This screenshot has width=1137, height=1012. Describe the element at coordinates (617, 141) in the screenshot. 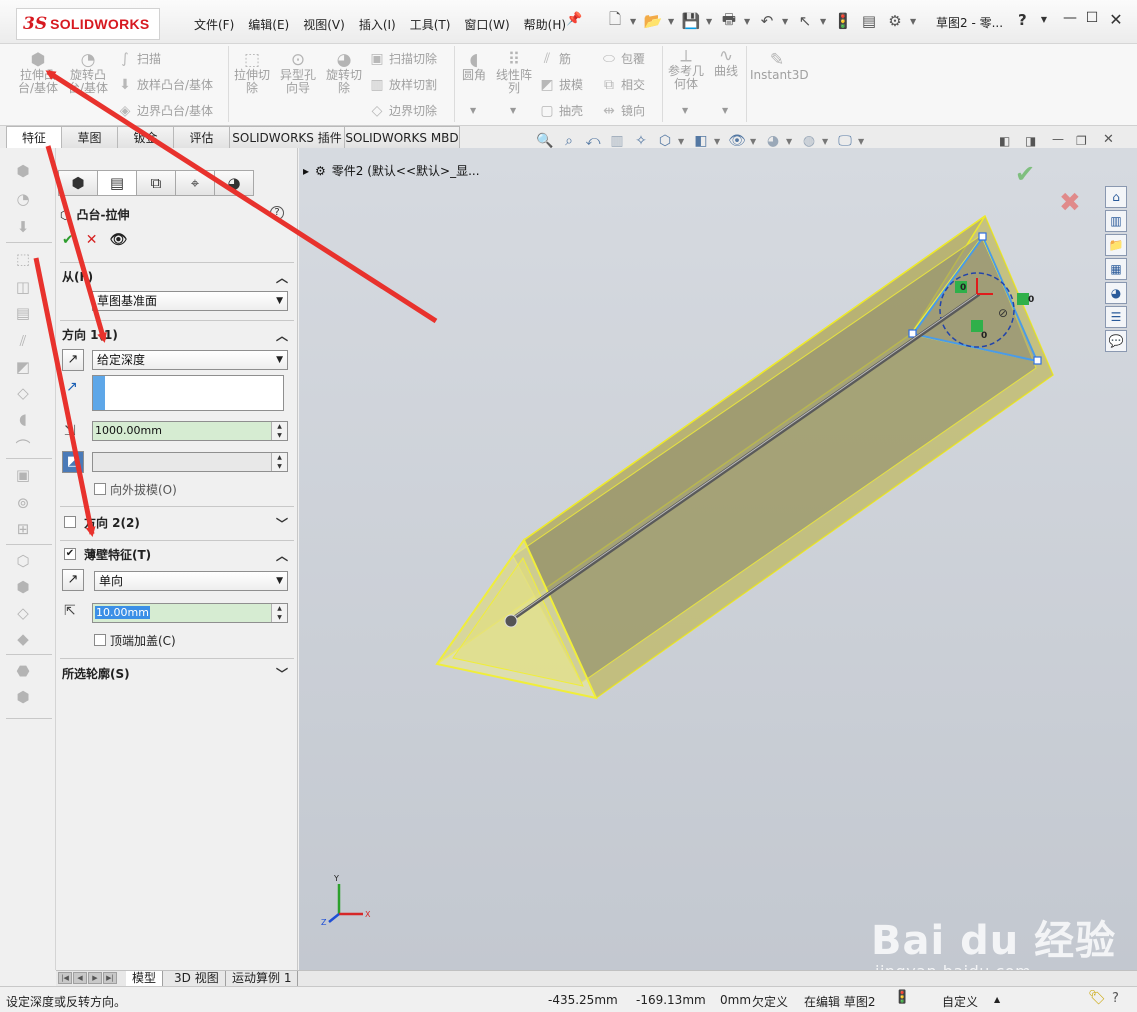

I see `section-view-icon: ▥` at that location.